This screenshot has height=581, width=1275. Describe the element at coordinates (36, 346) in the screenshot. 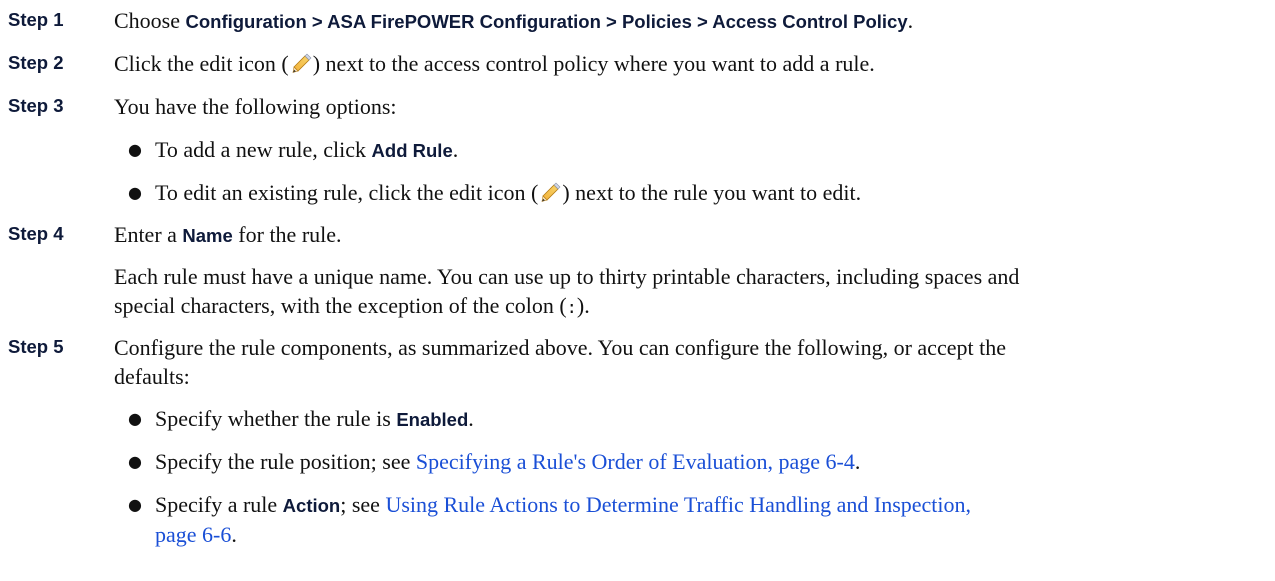

I see `step-label: Step 5` at that location.